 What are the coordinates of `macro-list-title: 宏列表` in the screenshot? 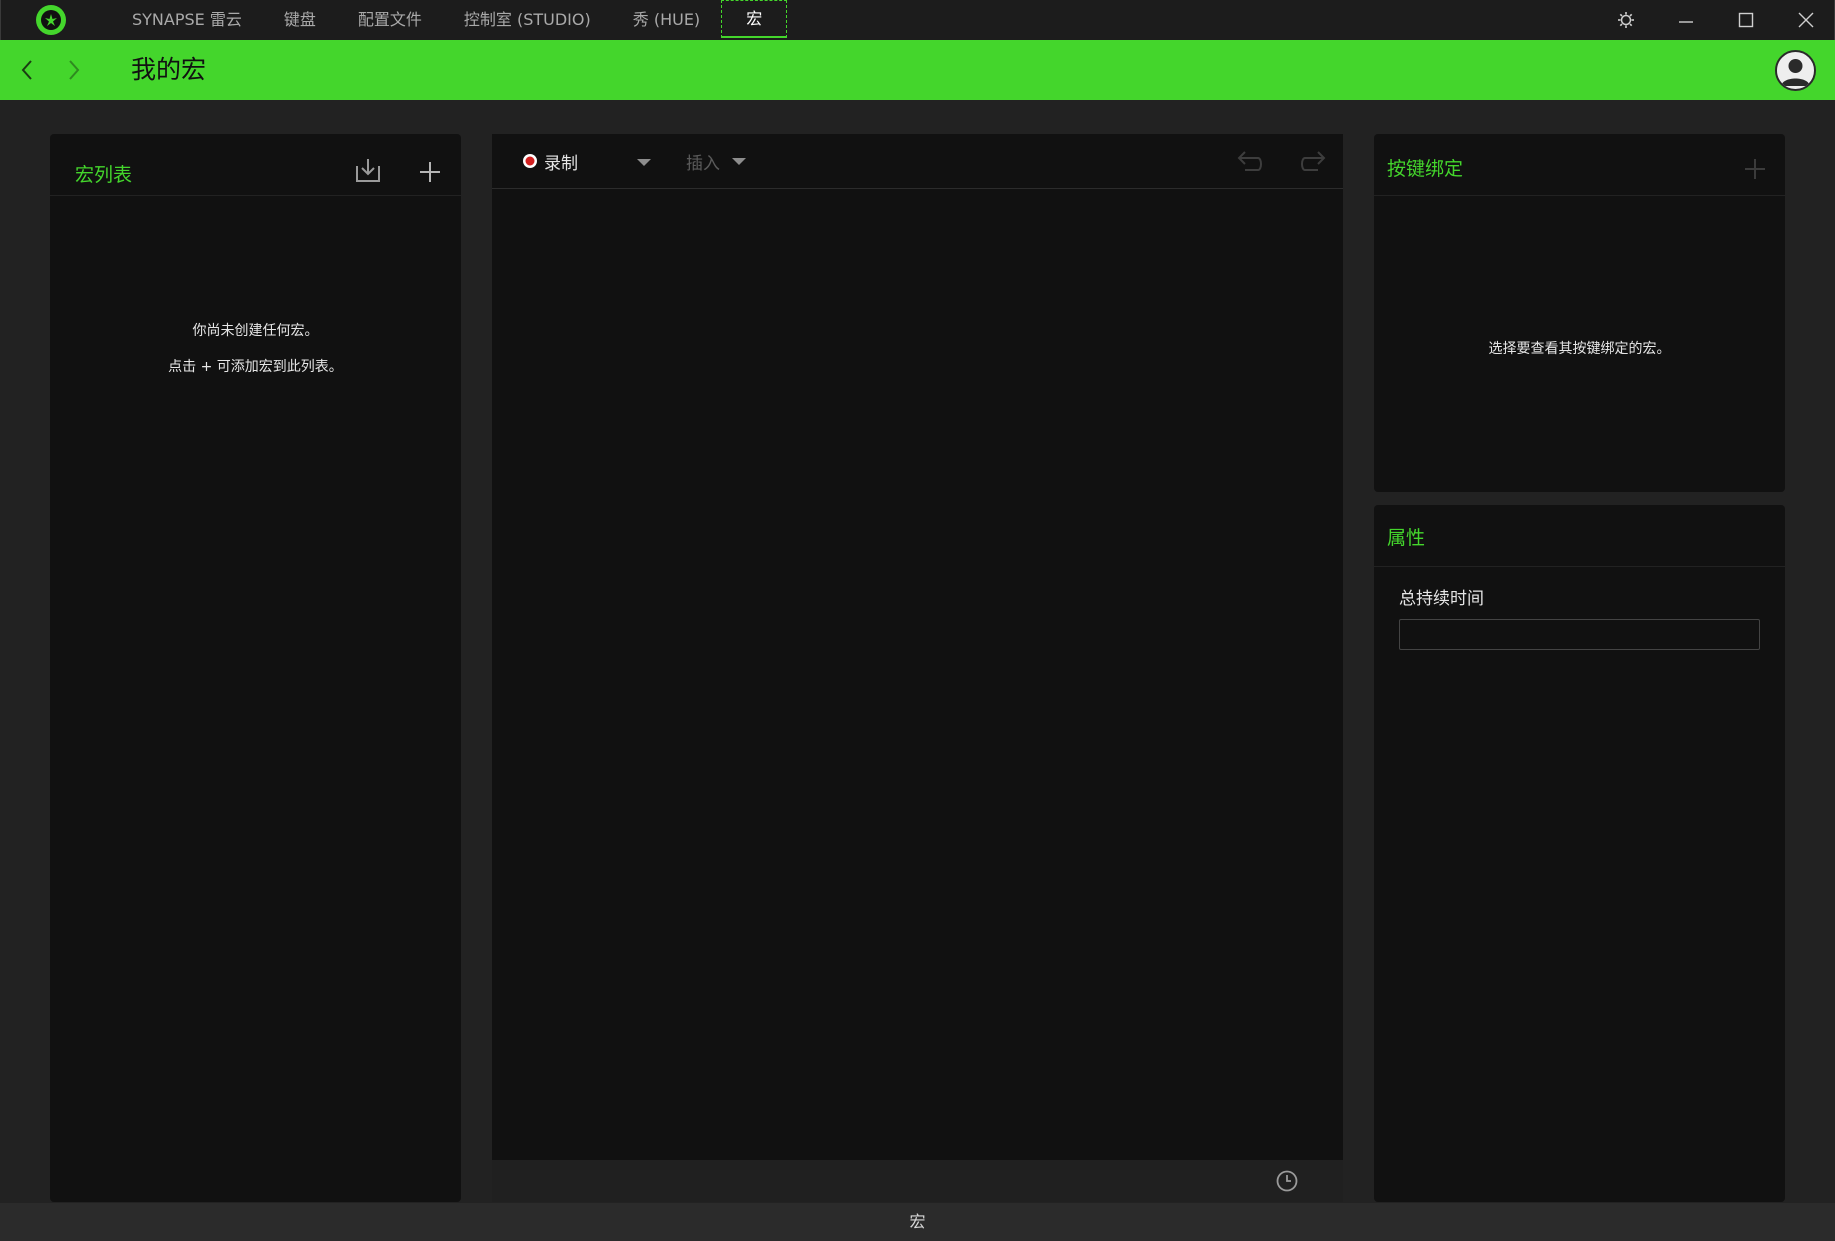 It's located at (104, 175).